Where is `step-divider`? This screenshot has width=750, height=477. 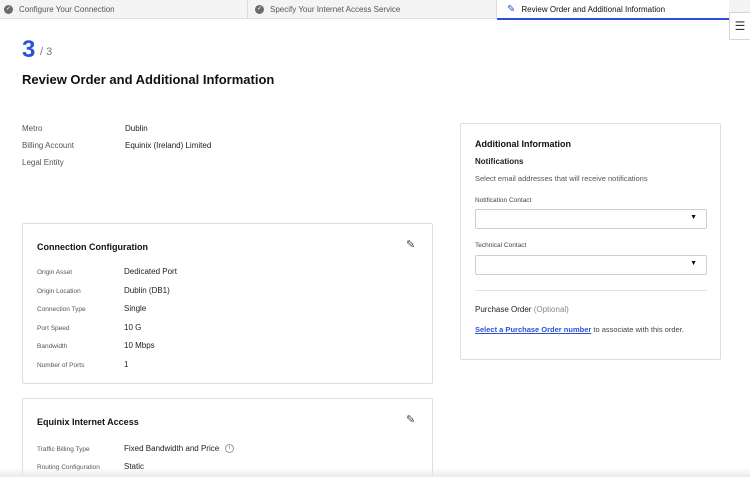 step-divider is located at coordinates (247, 9).